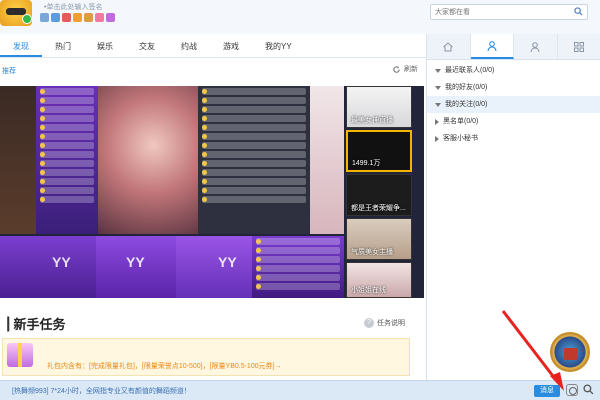  What do you see at coordinates (73, 7) in the screenshot?
I see `signature-placeholder: •单击此处输入签名` at bounding box center [73, 7].